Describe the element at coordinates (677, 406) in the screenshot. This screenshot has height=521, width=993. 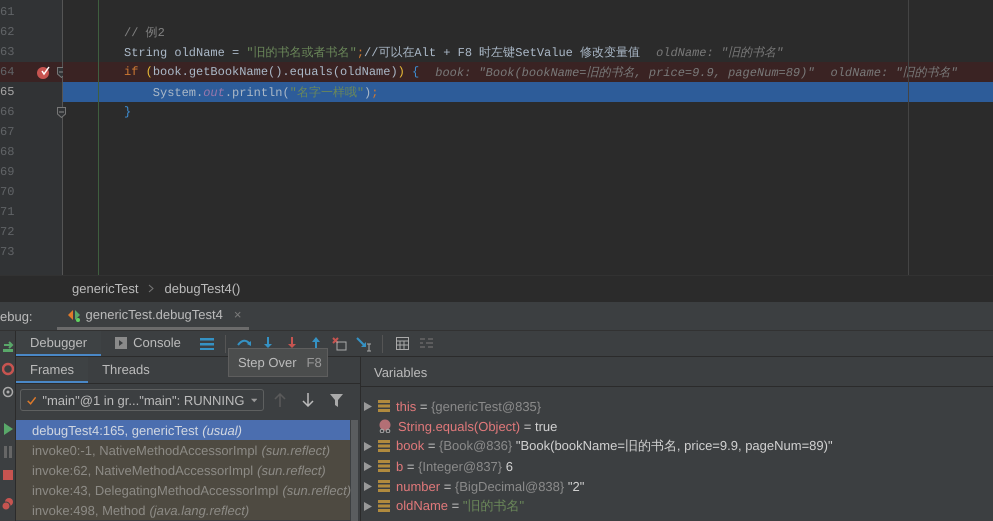
I see `variable-row: this = {genericTest@835}` at that location.